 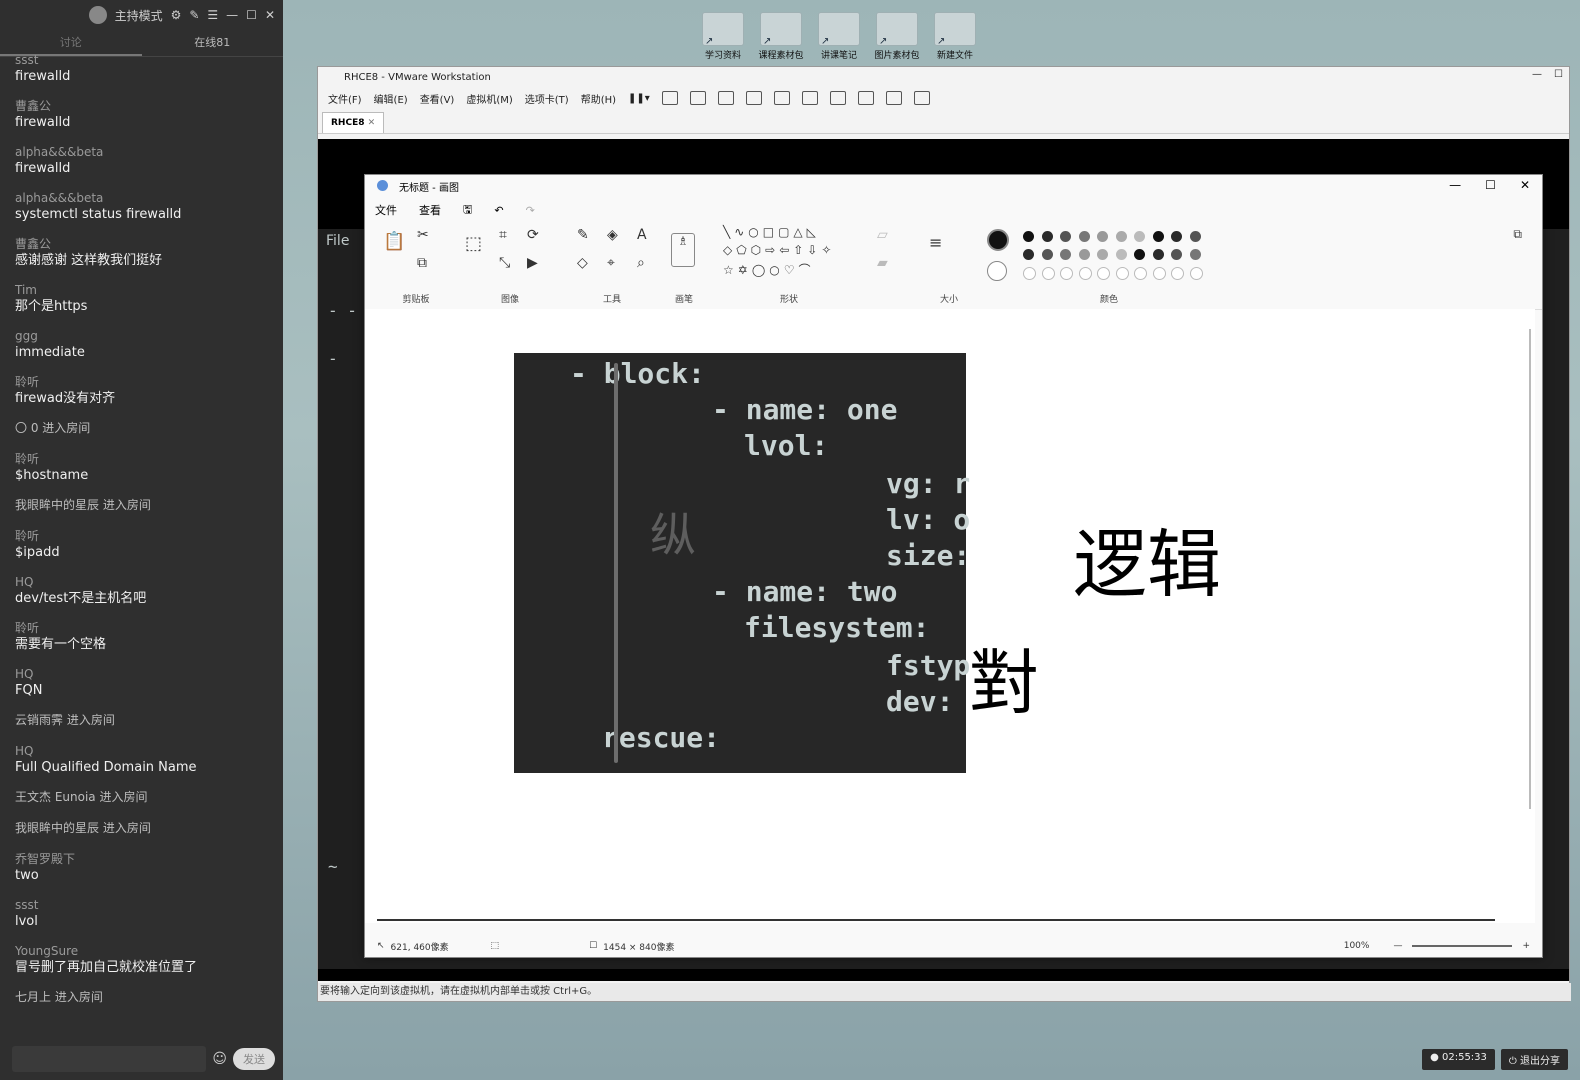 I want to click on fill-icon: ◈, so click(x=612, y=235).